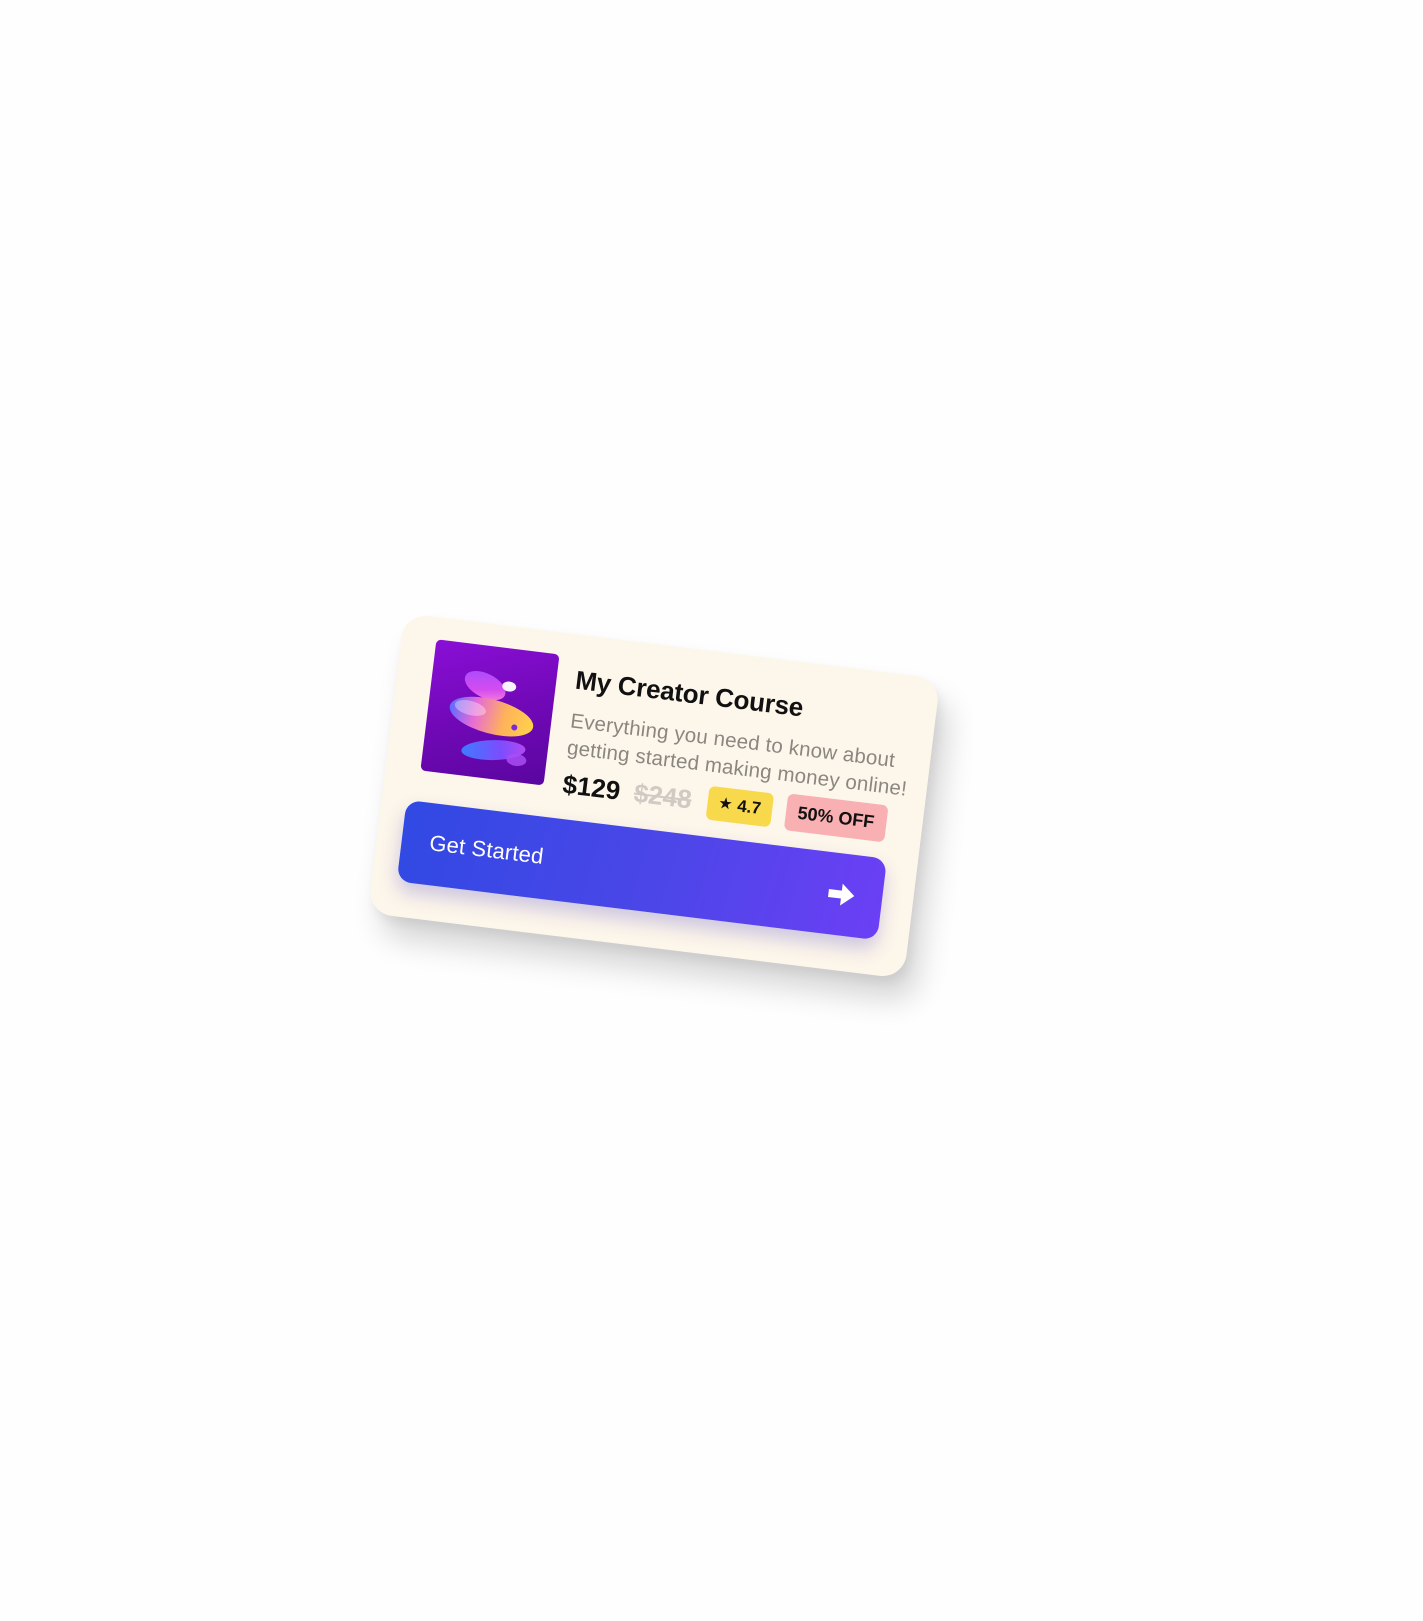 Image resolution: width=1423 pixels, height=1621 pixels. I want to click on star-icon: ★, so click(725, 804).